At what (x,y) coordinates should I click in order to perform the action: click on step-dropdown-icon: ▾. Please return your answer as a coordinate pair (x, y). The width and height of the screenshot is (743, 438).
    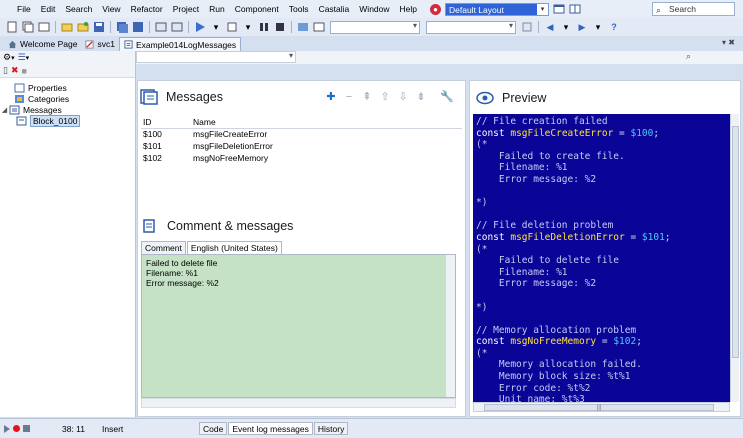
    Looking at the image, I should click on (248, 27).